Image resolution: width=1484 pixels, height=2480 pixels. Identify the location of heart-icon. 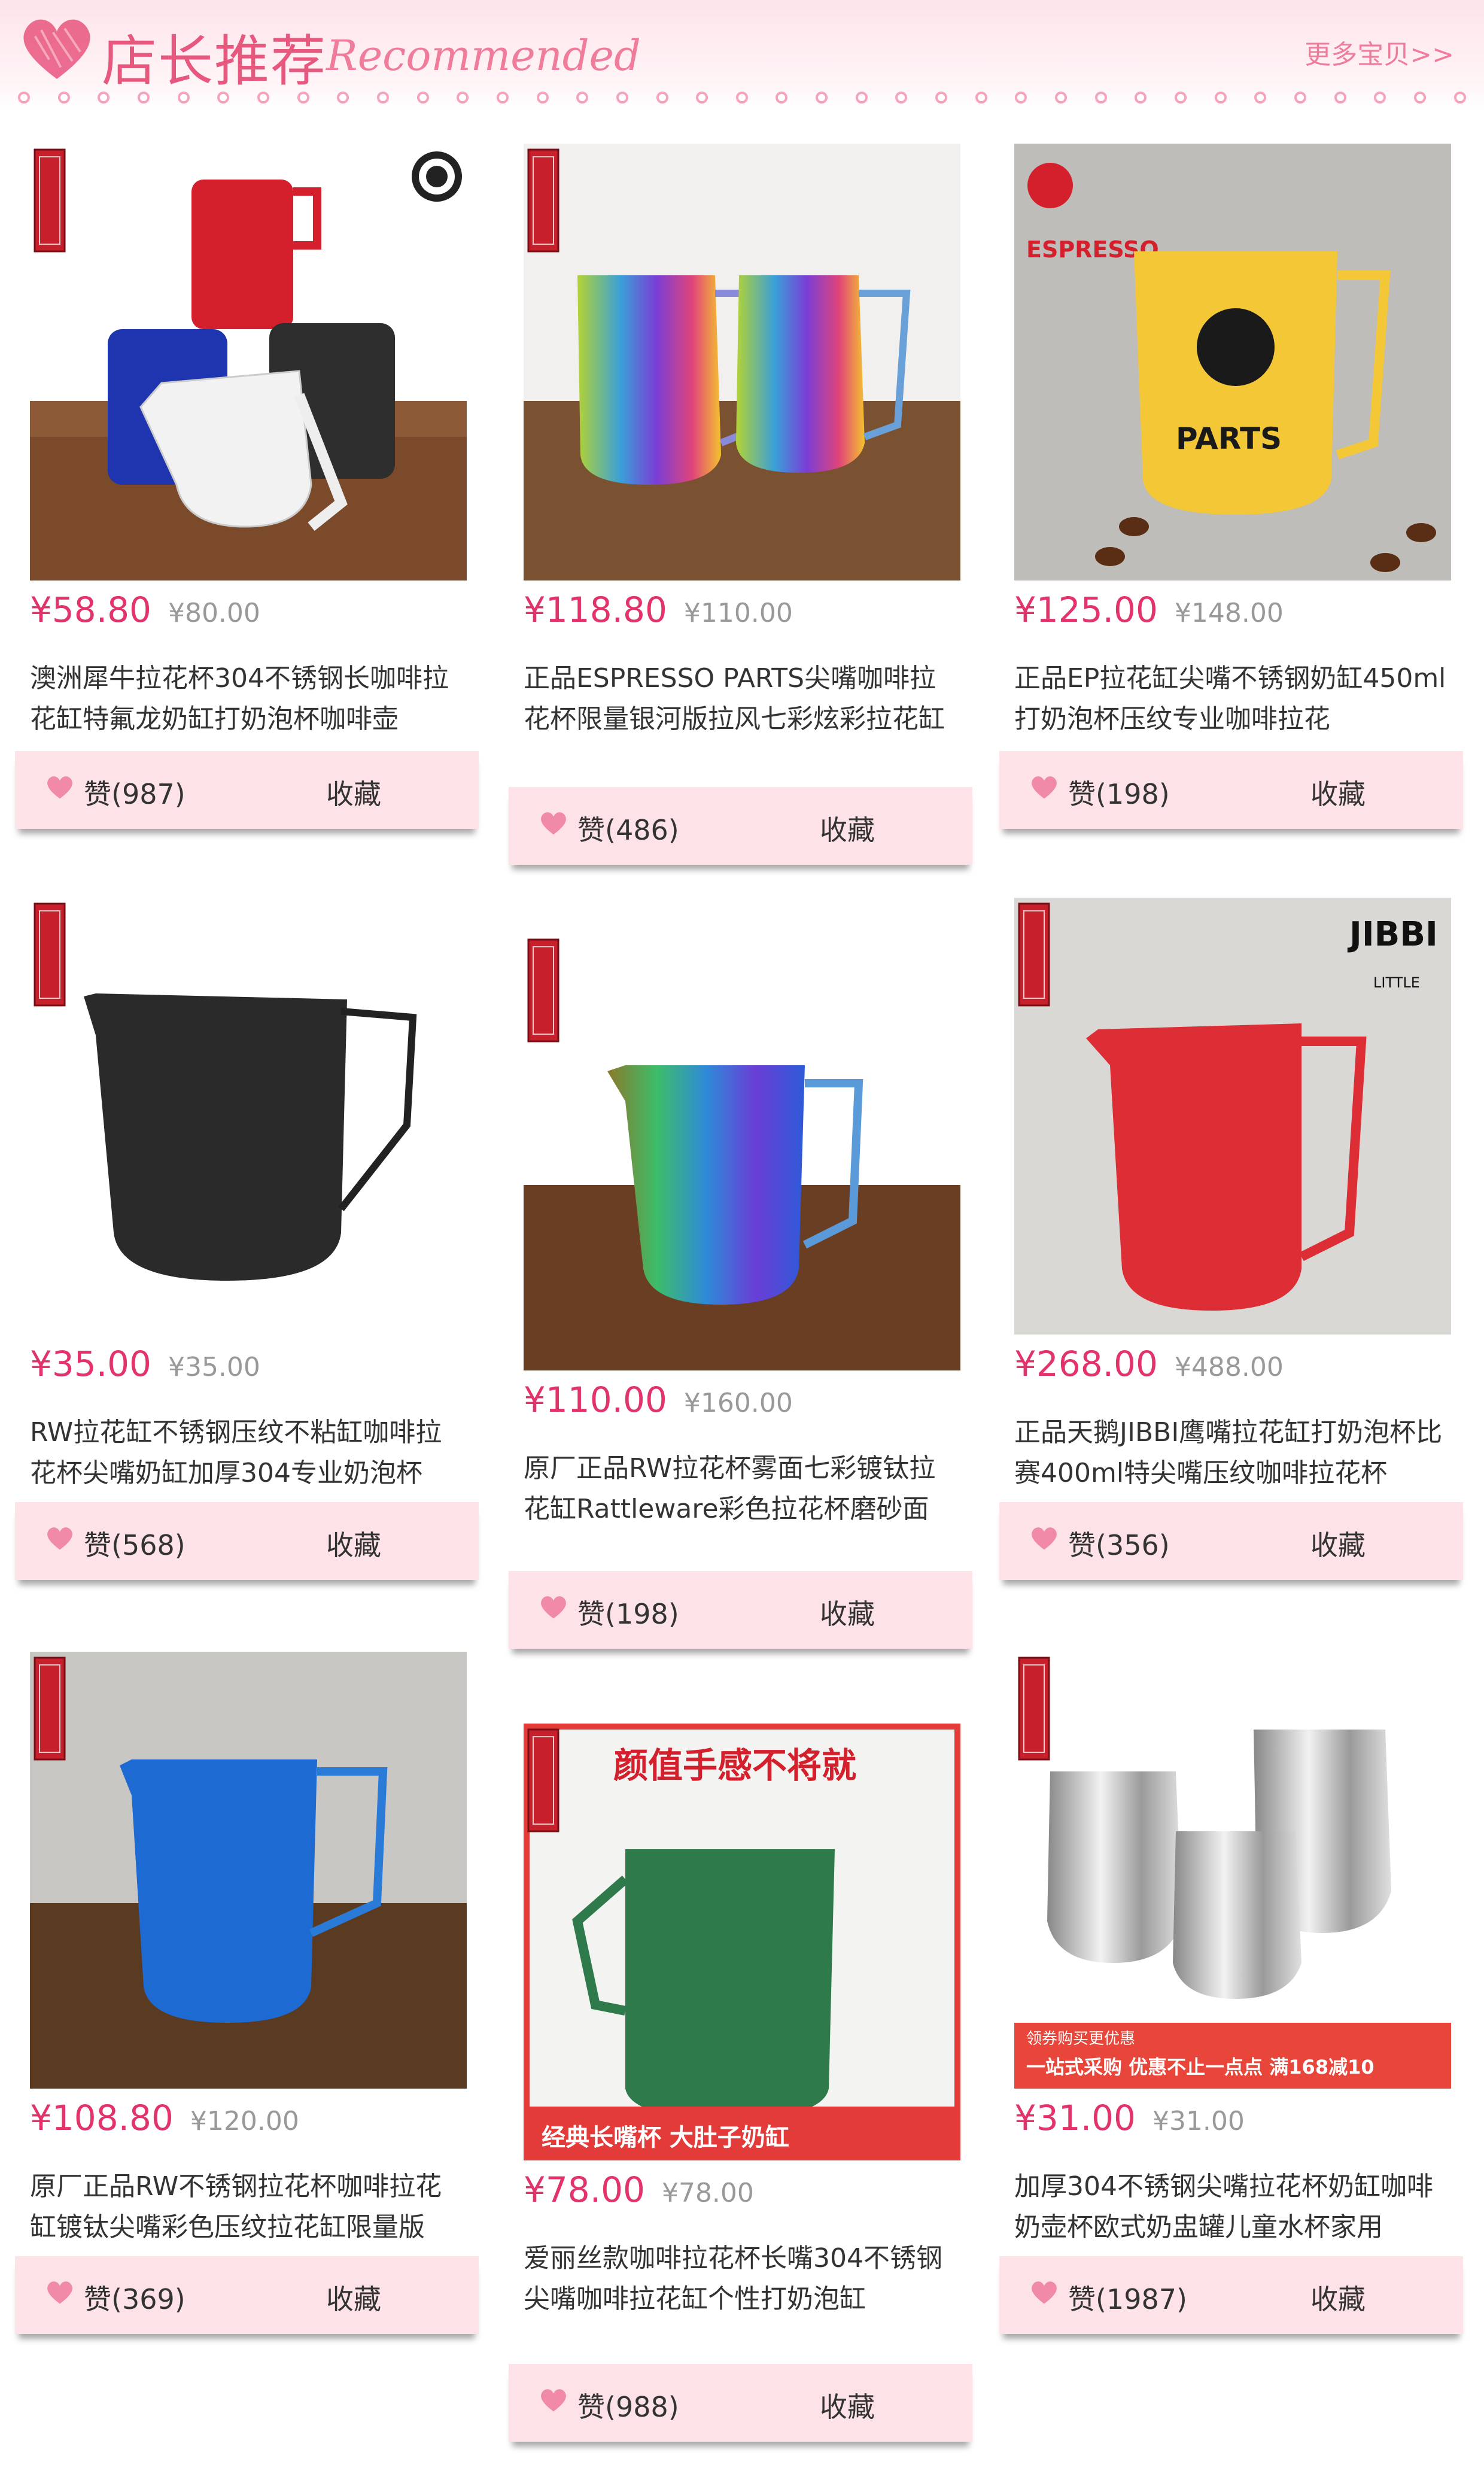
(56, 49).